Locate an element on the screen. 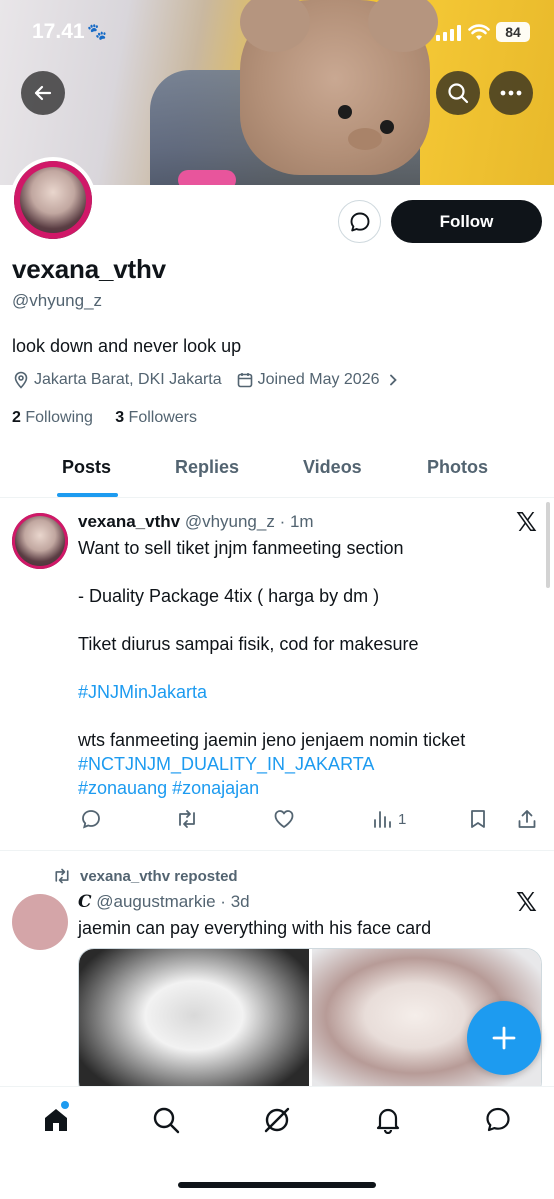 The width and height of the screenshot is (554, 1199). messages-icon is located at coordinates (498, 1119).